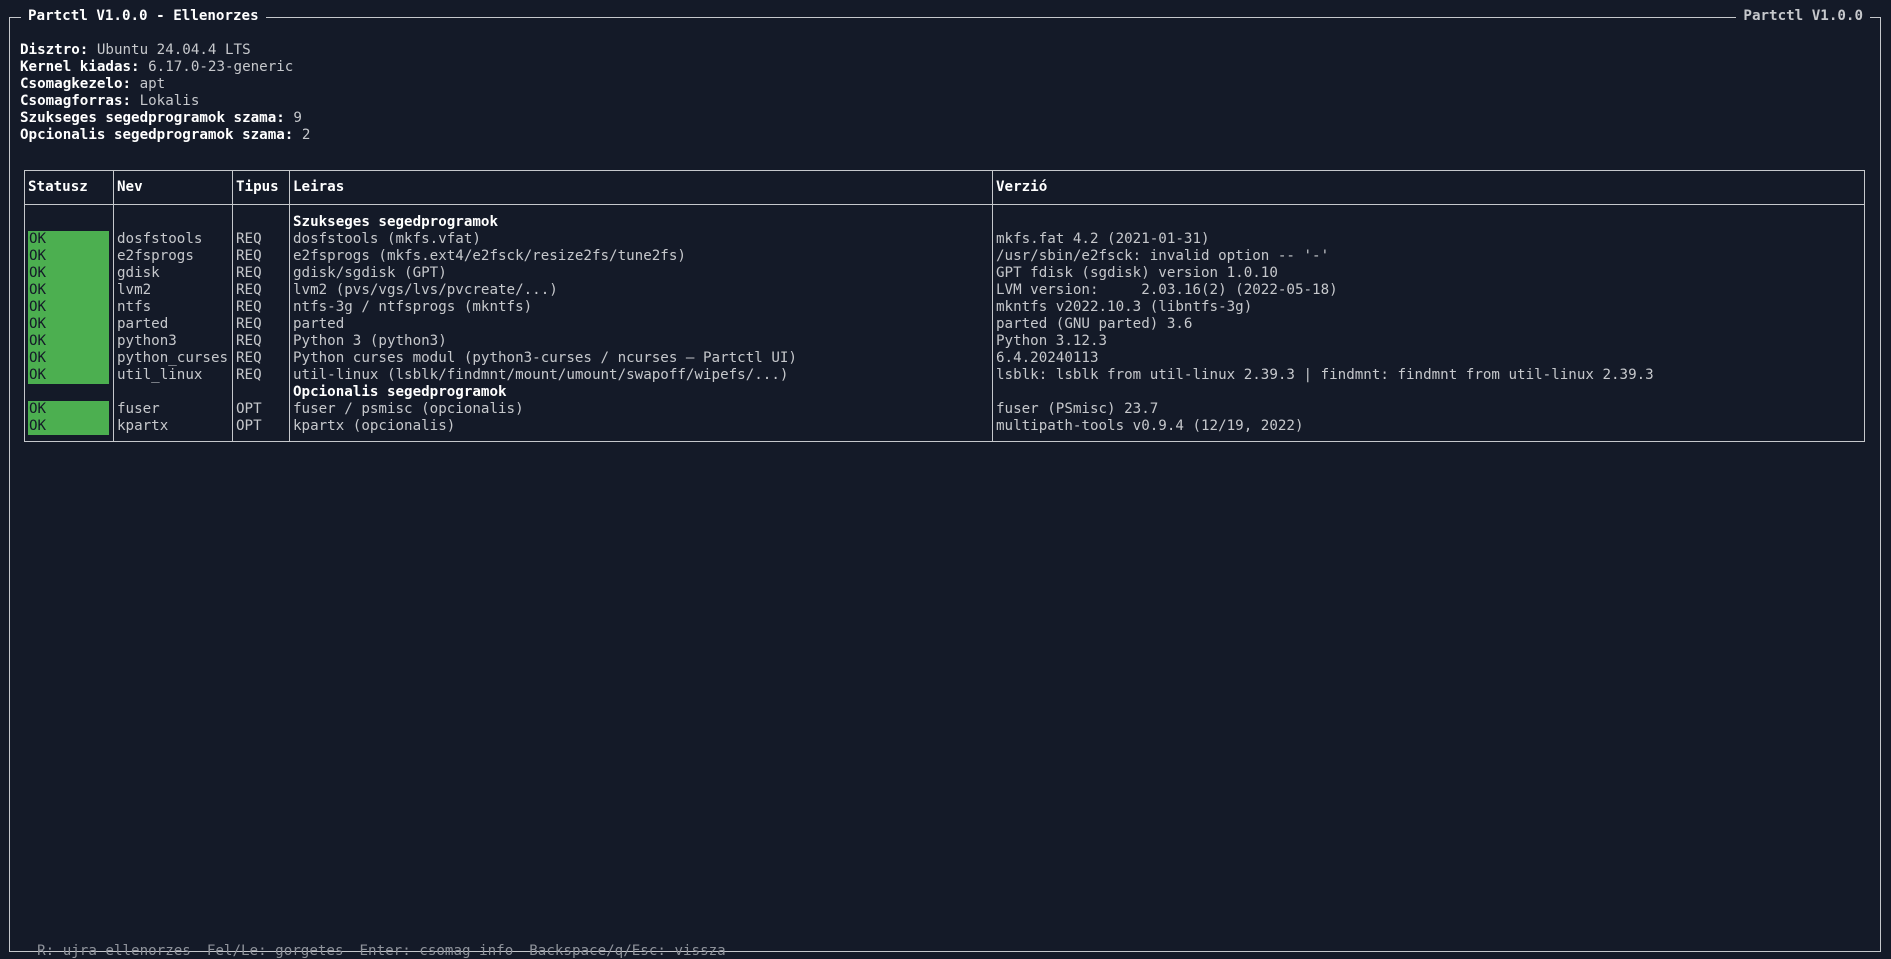 The image size is (1891, 959). I want to click on info-label: Csomagkezelo:, so click(76, 84).